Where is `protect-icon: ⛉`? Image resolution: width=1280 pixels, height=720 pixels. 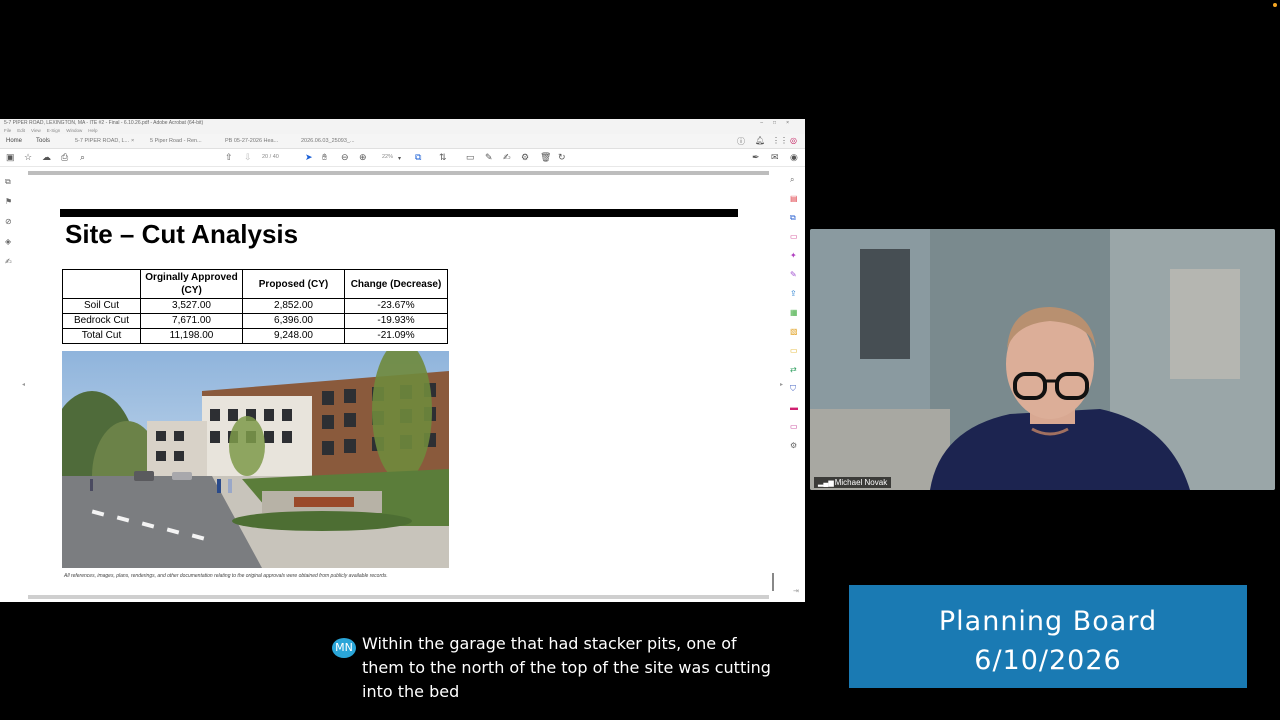
protect-icon: ⛉ is located at coordinates (793, 389).